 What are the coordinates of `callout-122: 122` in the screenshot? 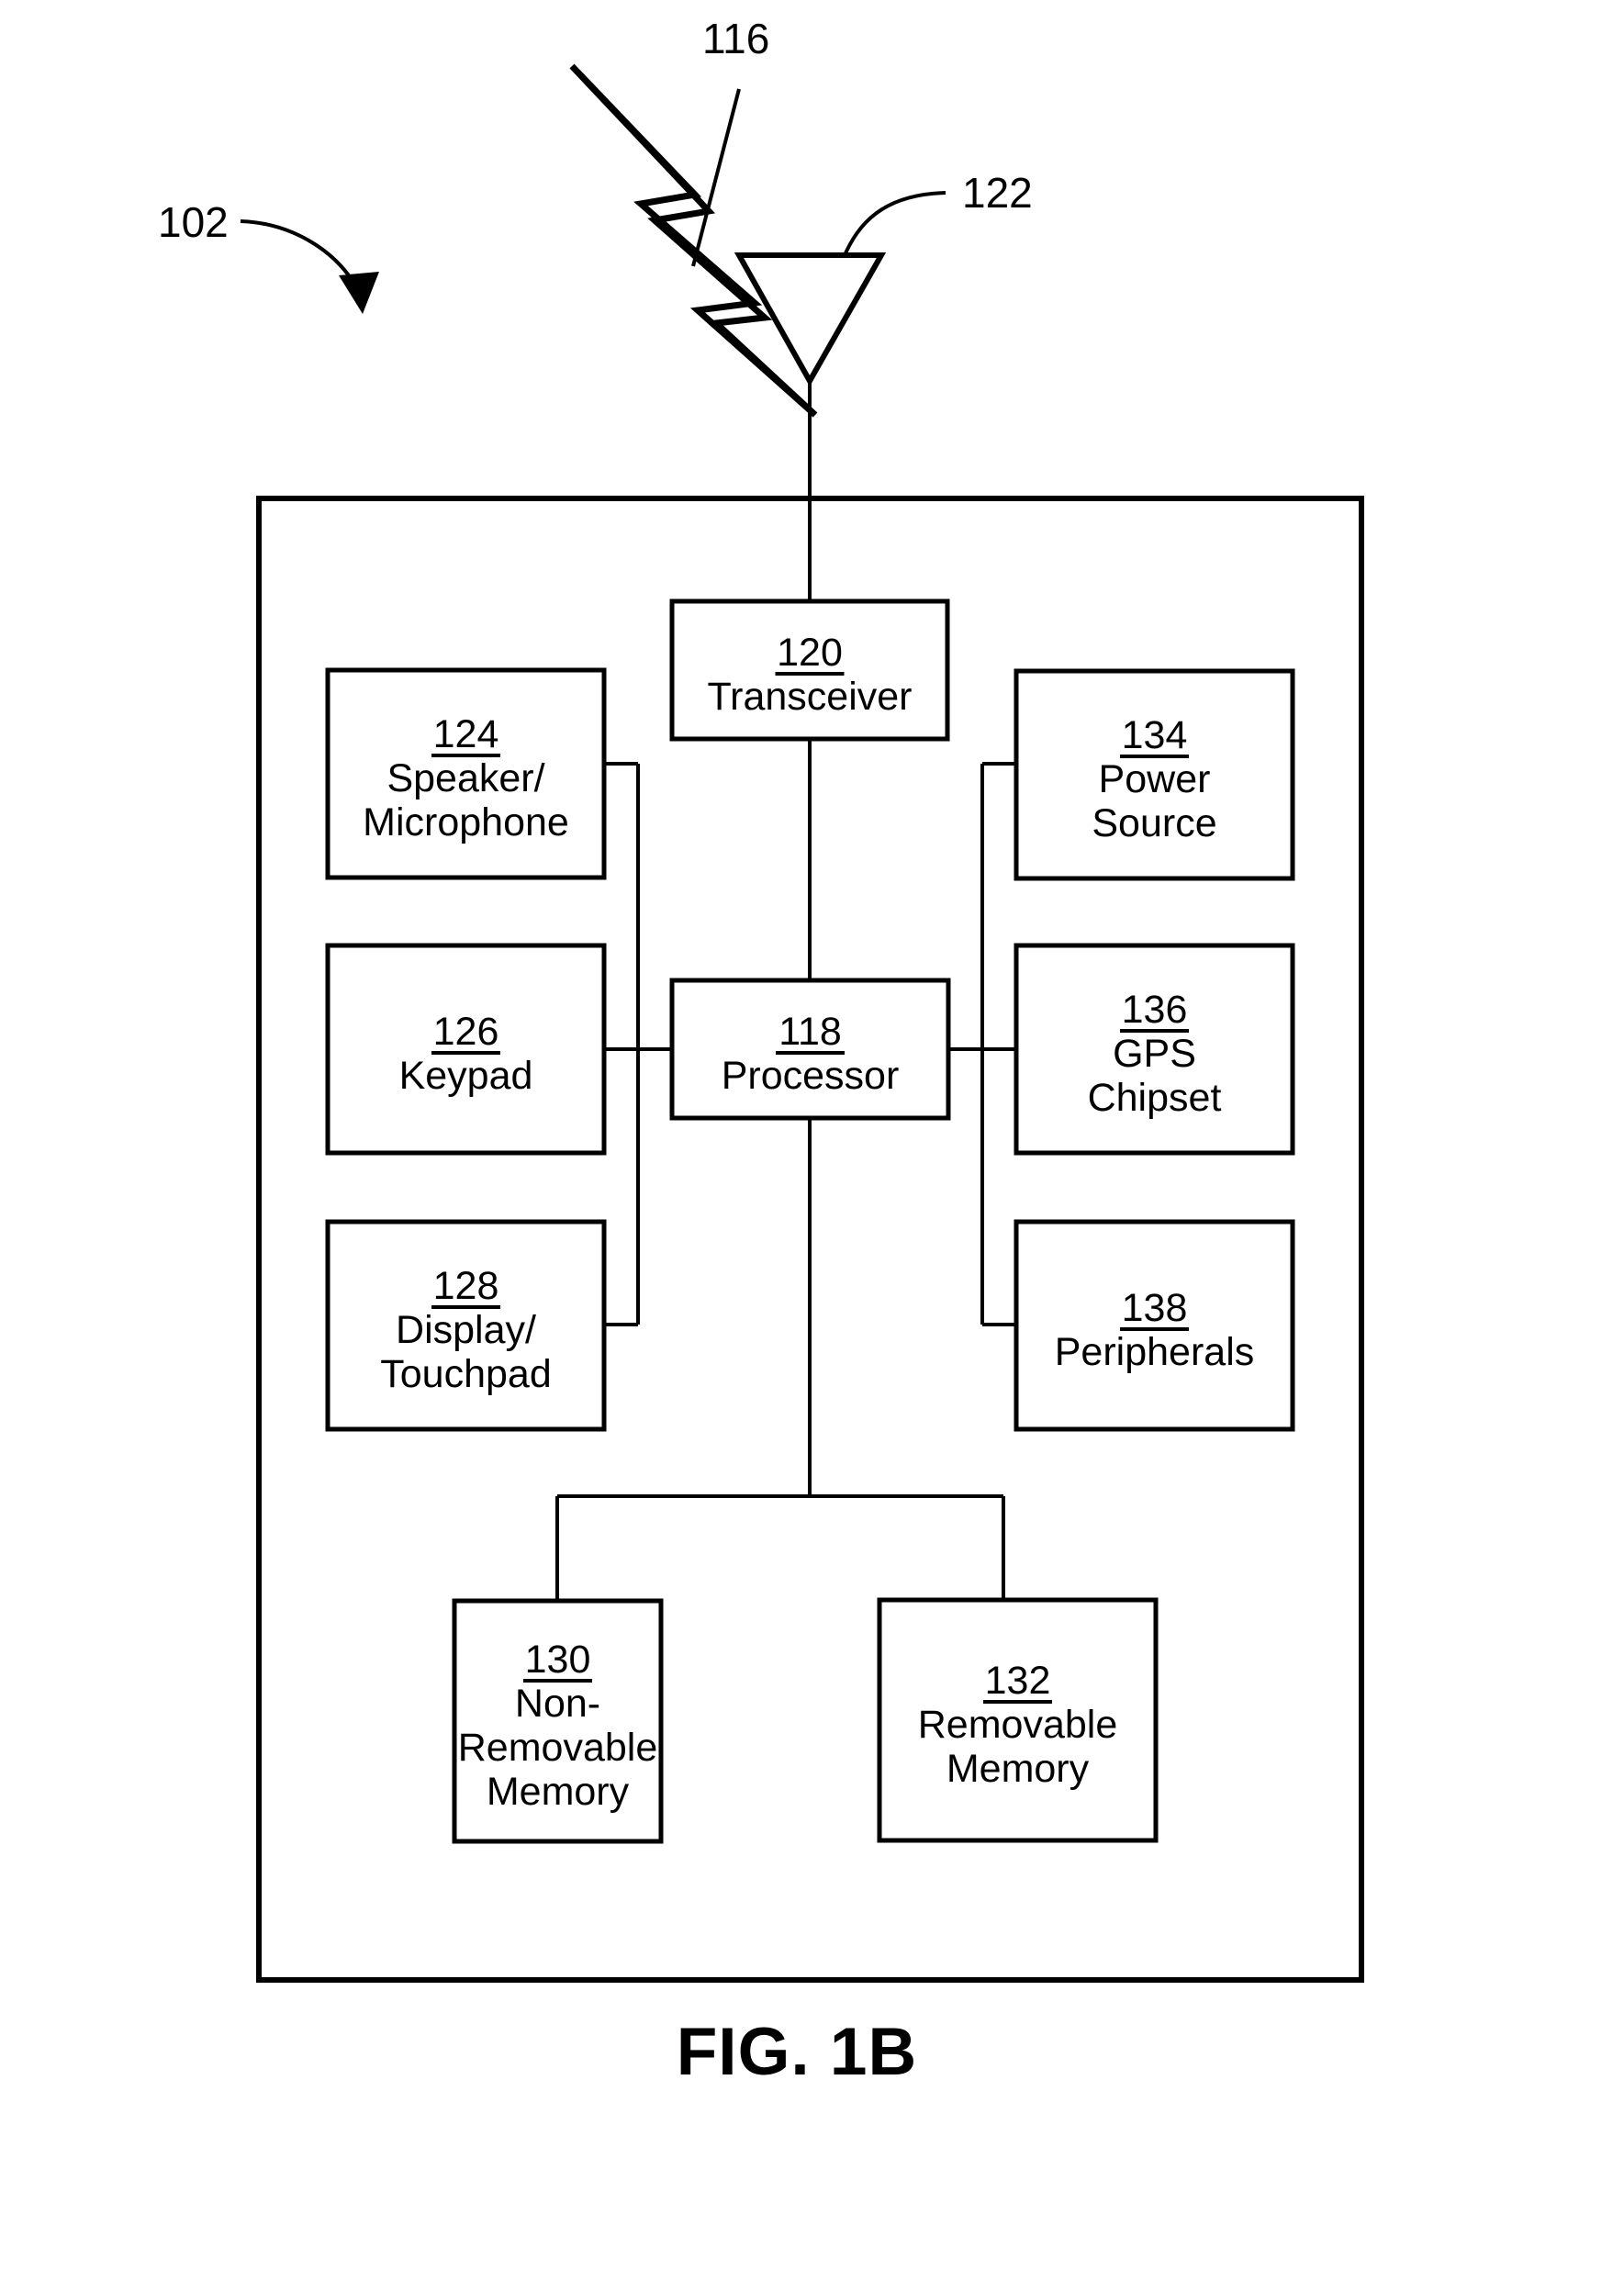 It's located at (997, 193).